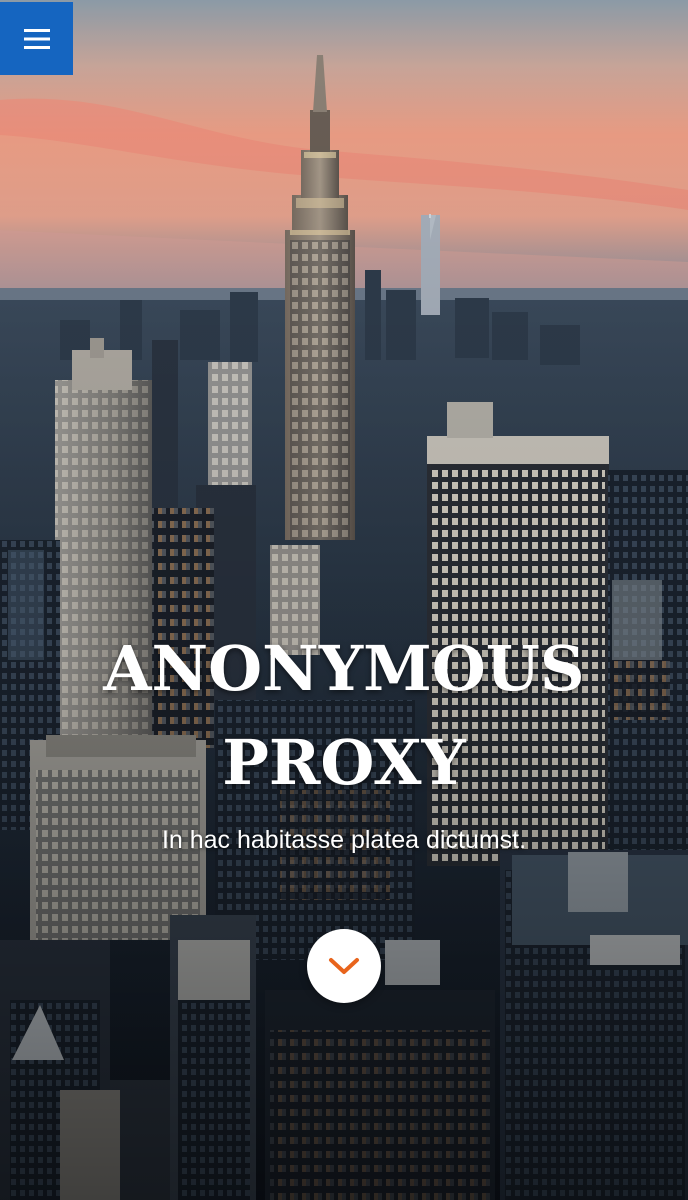 Image resolution: width=688 pixels, height=1200 pixels. What do you see at coordinates (344, 762) in the screenshot?
I see `hero-title-line2: PROXY` at bounding box center [344, 762].